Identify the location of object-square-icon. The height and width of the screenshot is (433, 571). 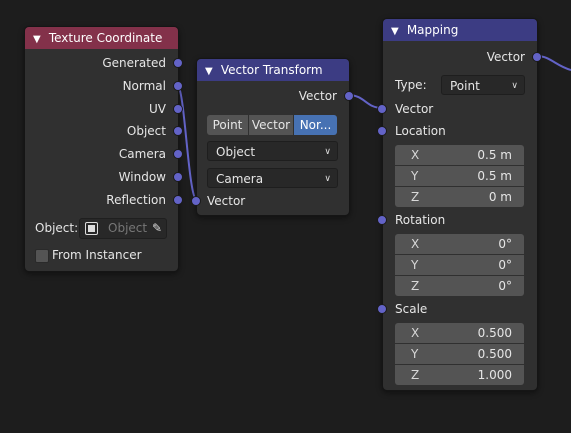
(91, 228).